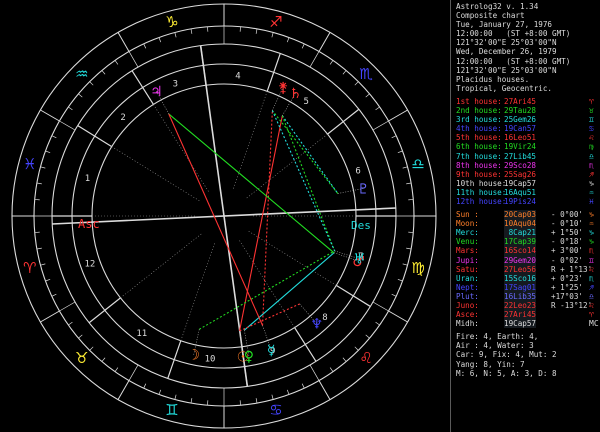  I want to click on planet-latitude: +17°03', so click(567, 296).